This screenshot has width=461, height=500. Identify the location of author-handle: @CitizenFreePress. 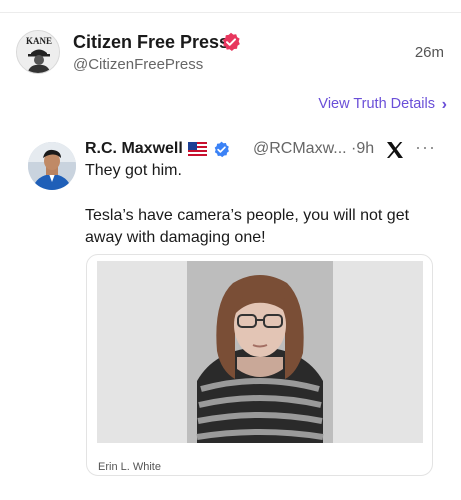
(138, 64).